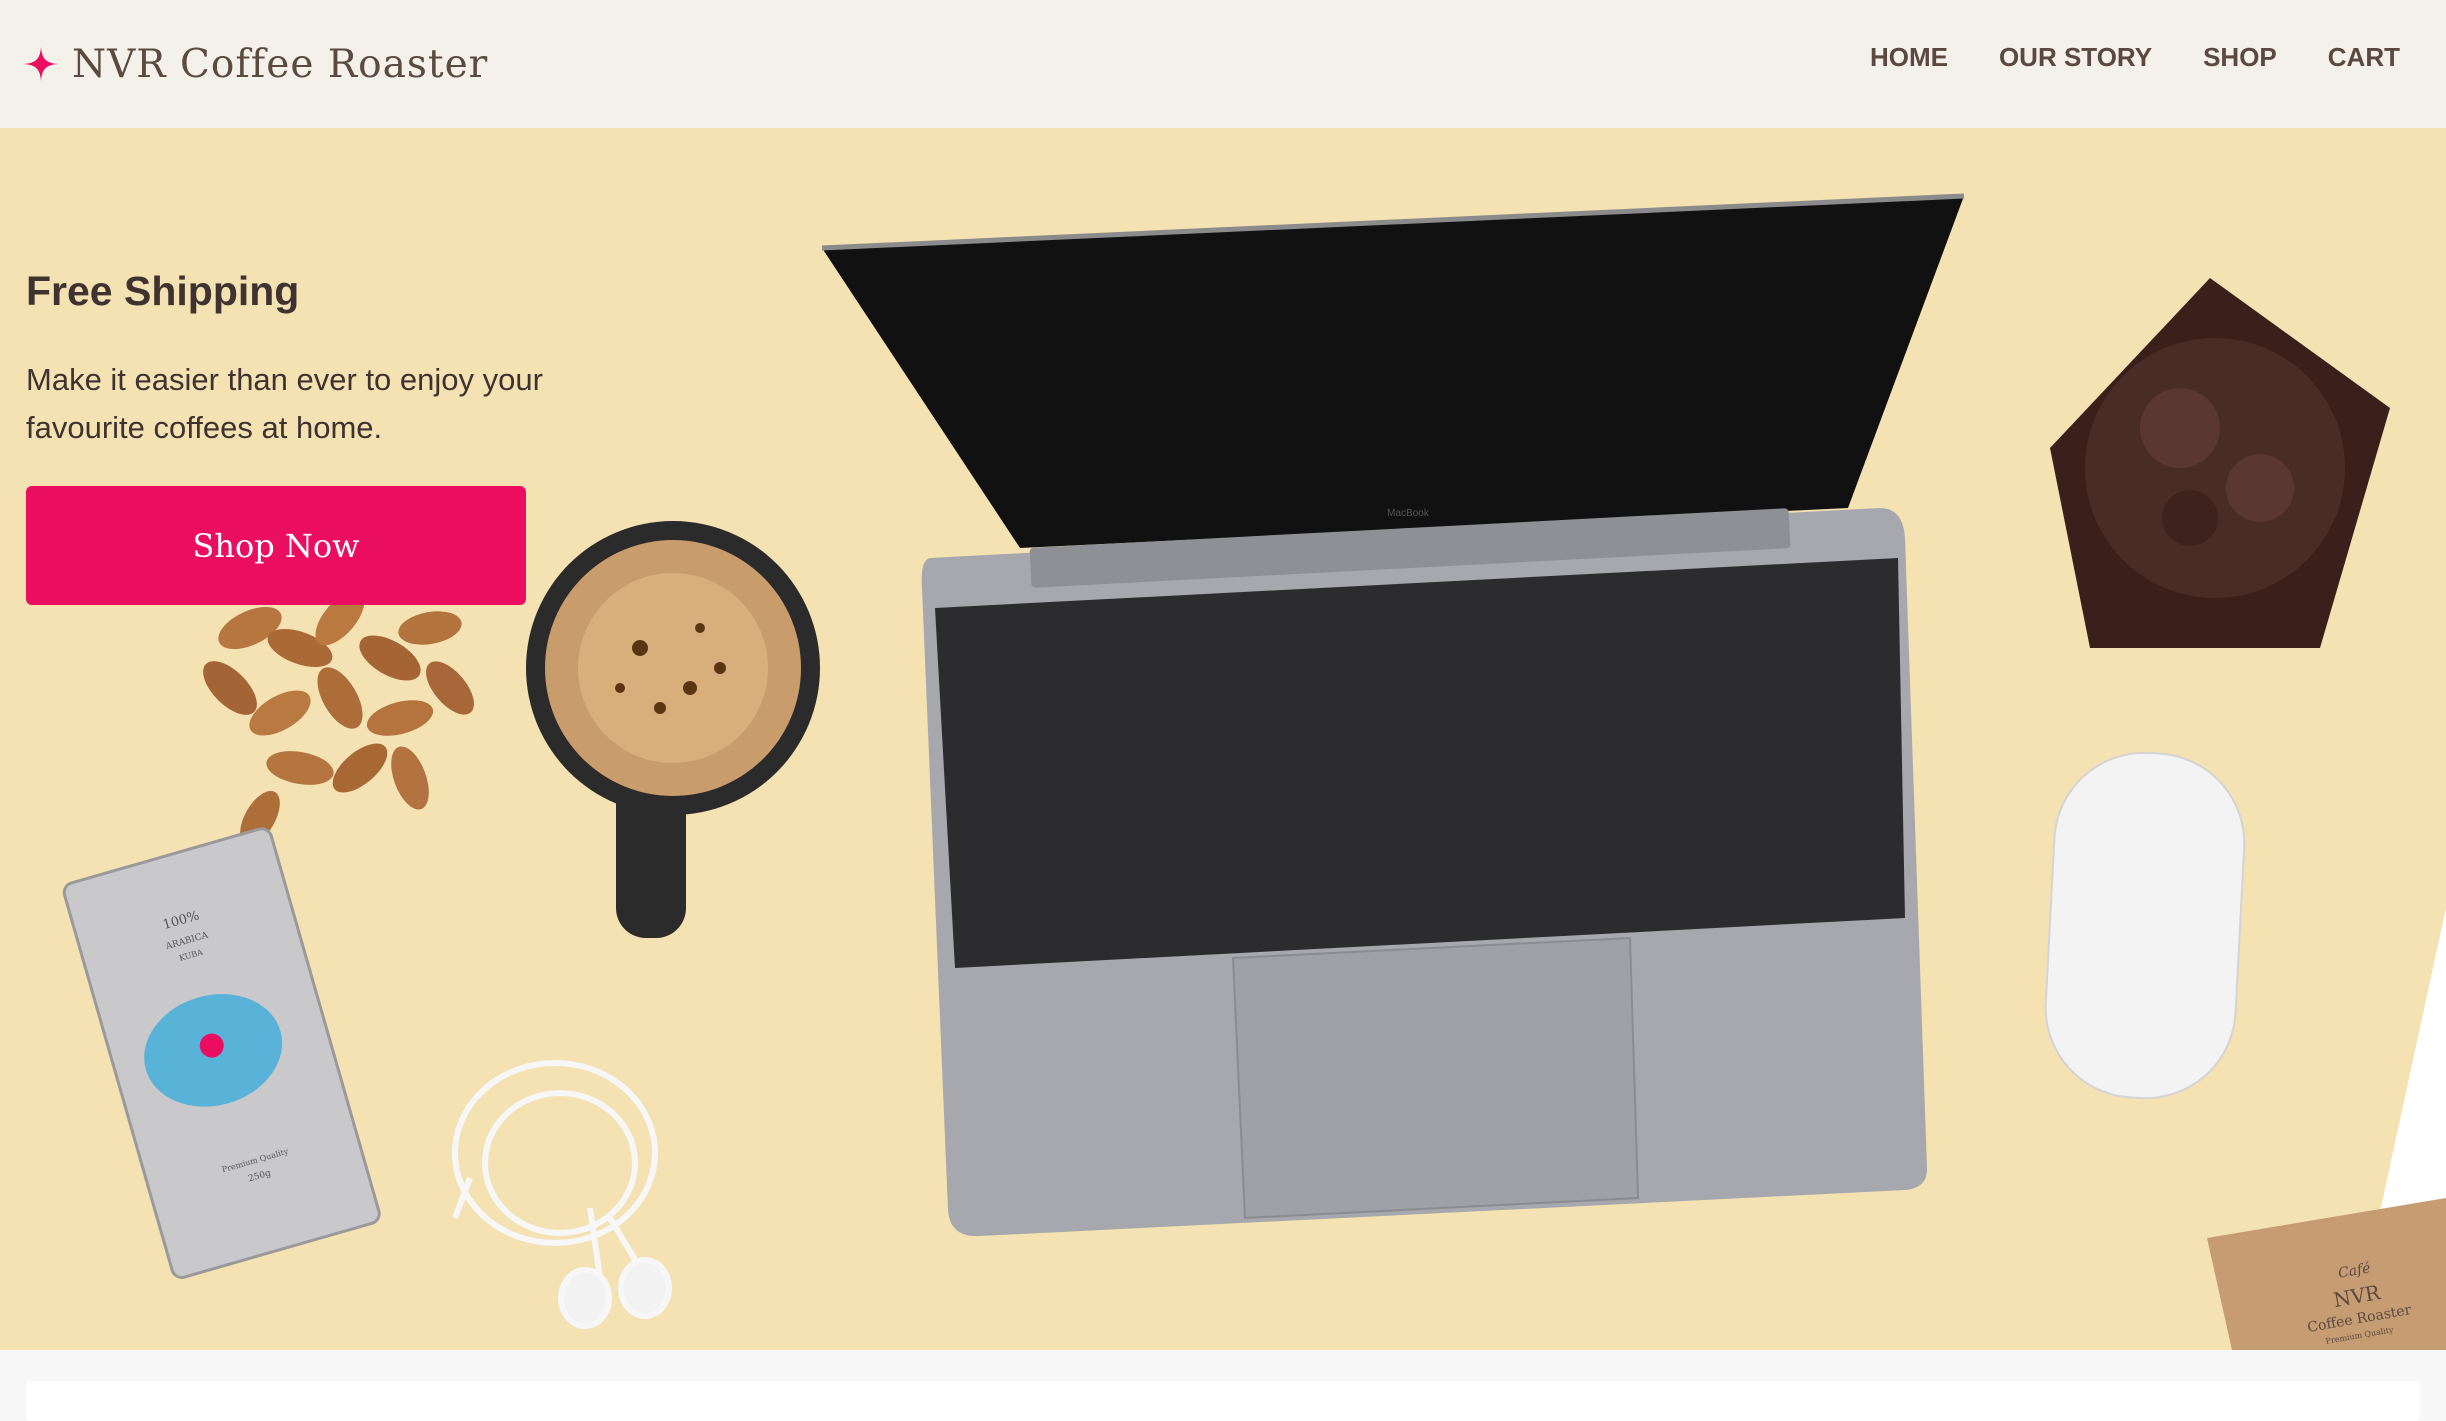 Image resolution: width=2446 pixels, height=1421 pixels. Describe the element at coordinates (562, 1194) in the screenshot. I see `earphones-image` at that location.